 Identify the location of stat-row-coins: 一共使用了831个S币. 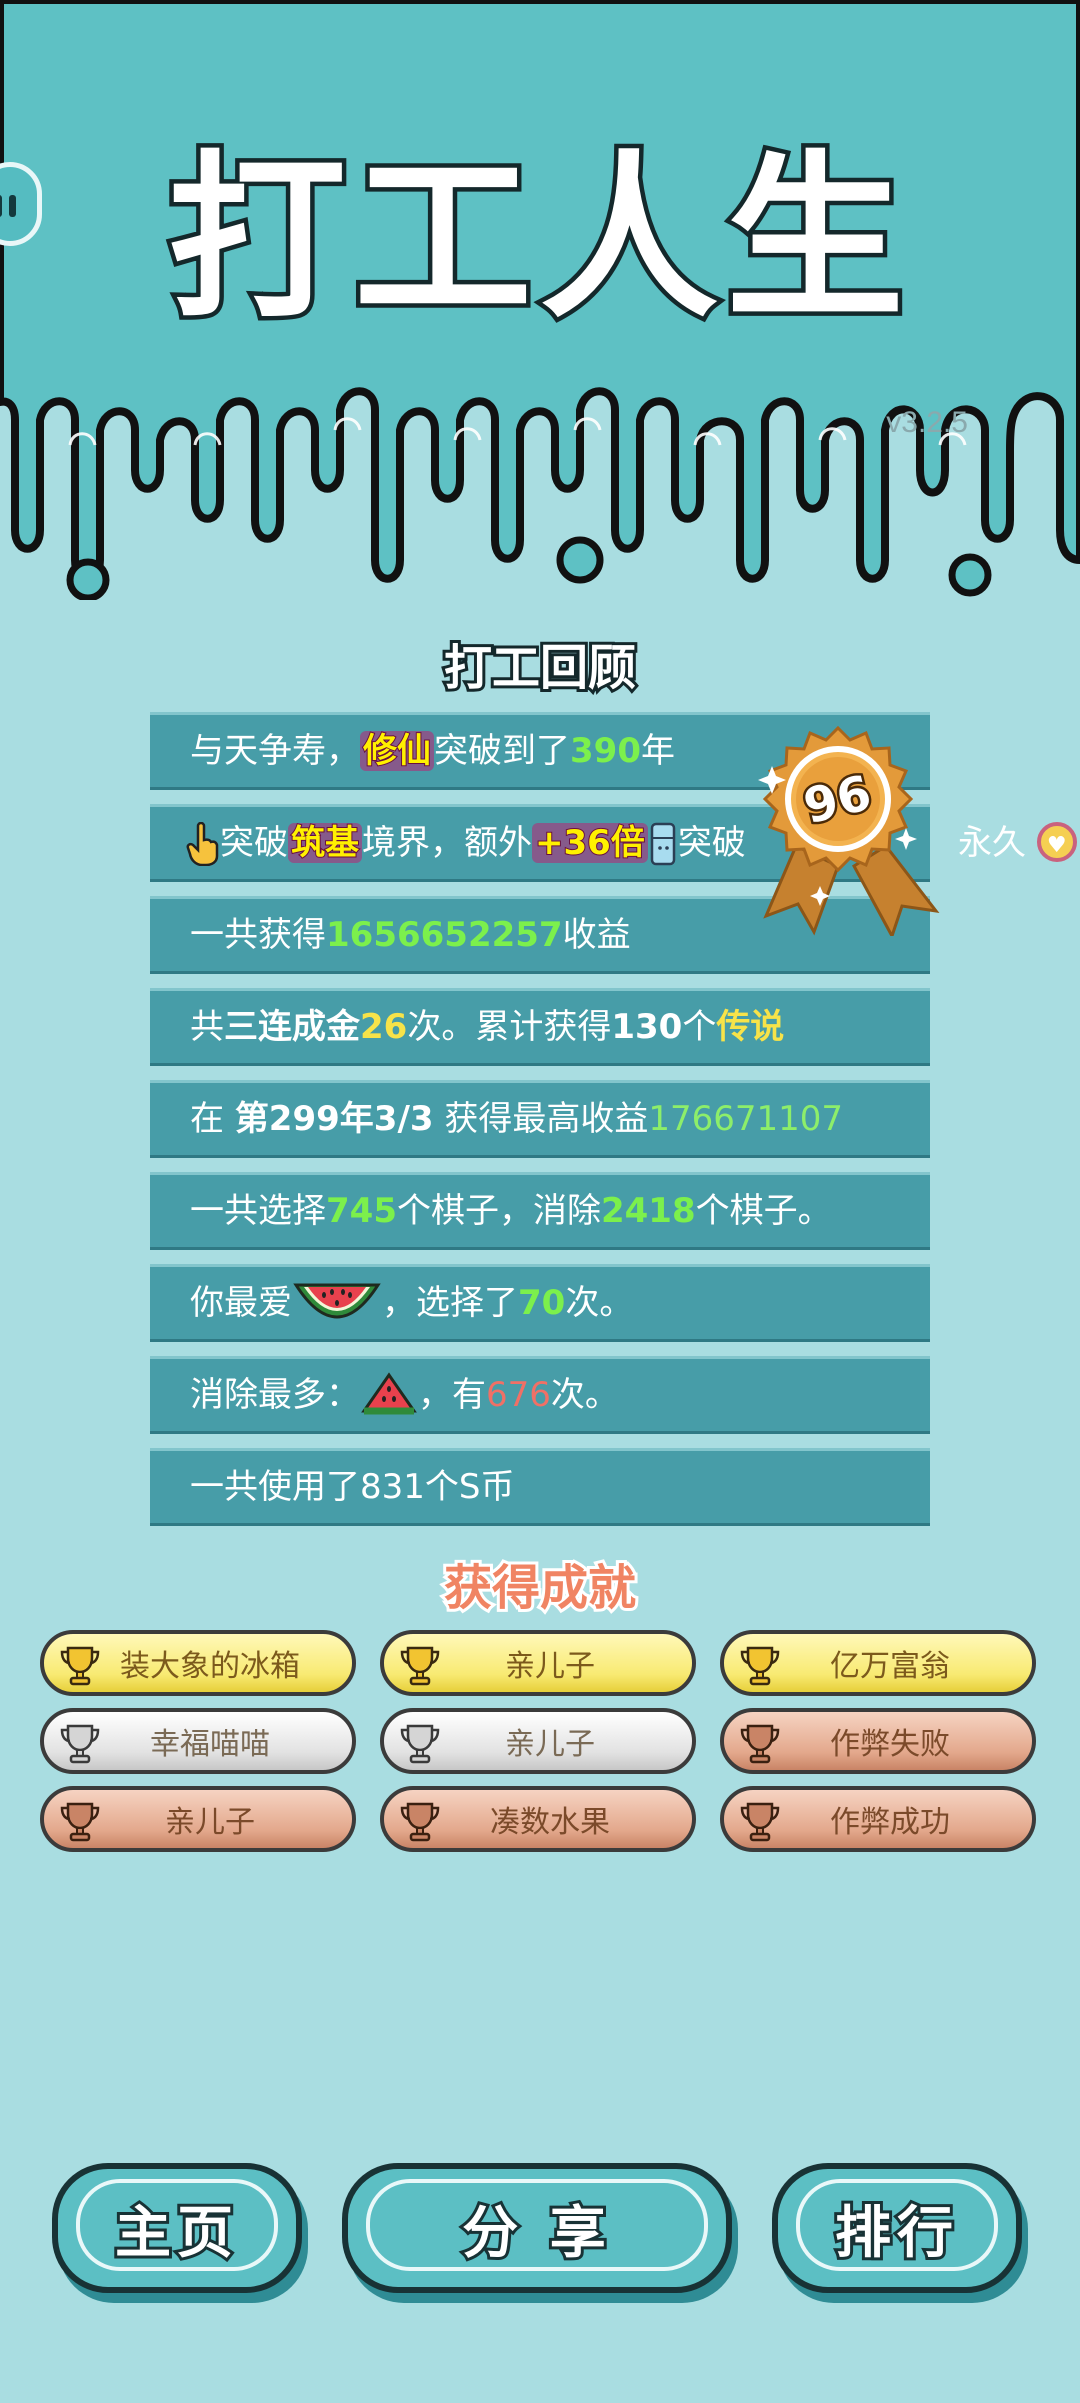
(540, 1487).